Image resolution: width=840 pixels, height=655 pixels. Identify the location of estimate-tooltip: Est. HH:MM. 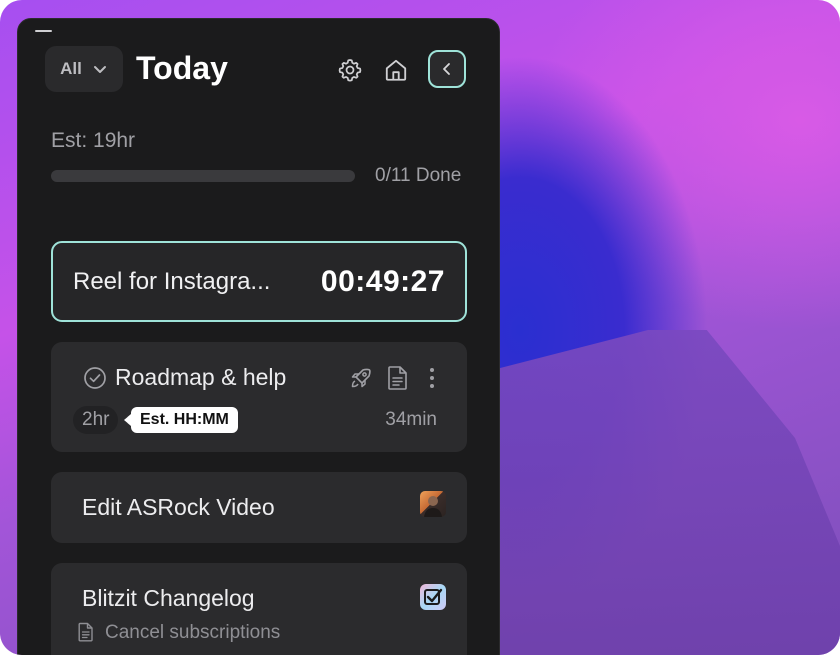
(181, 420).